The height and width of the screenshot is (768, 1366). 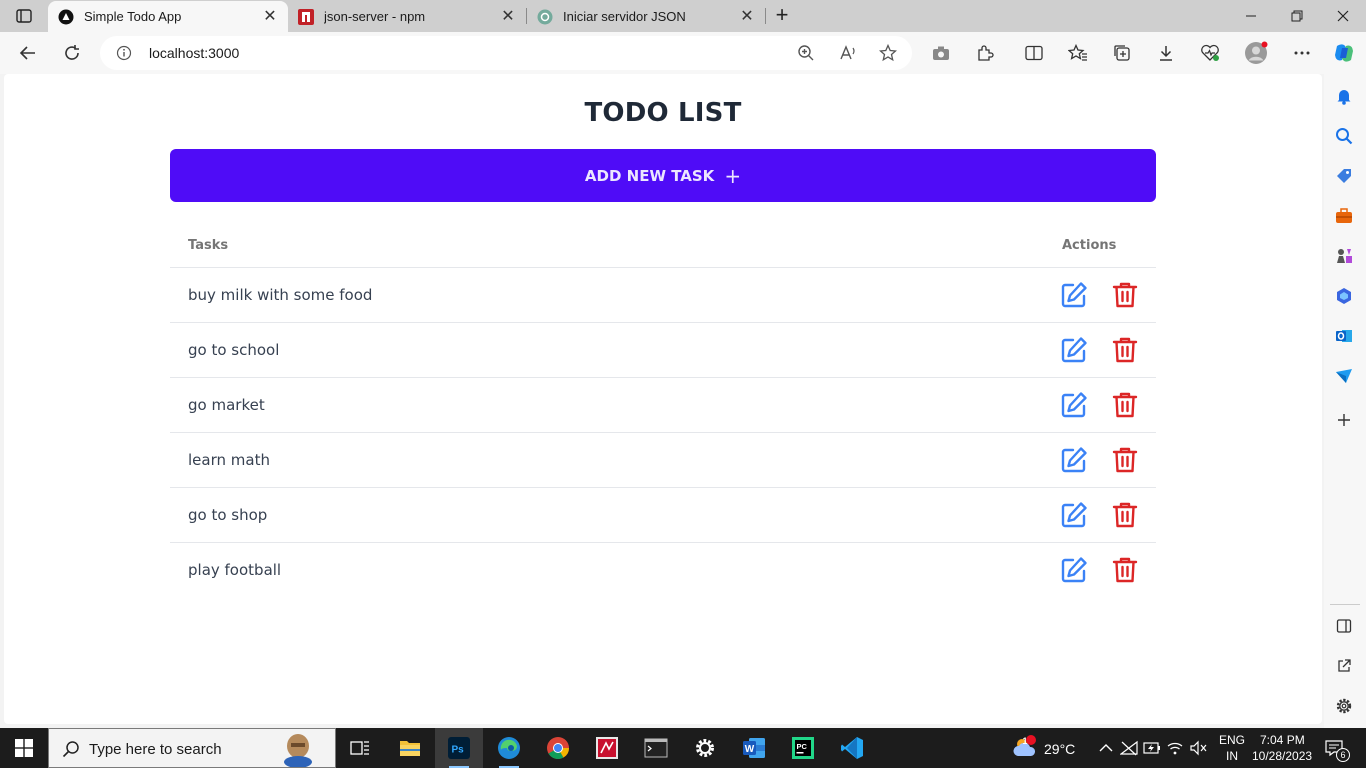 I want to click on collections-icon, so click(x=1122, y=53).